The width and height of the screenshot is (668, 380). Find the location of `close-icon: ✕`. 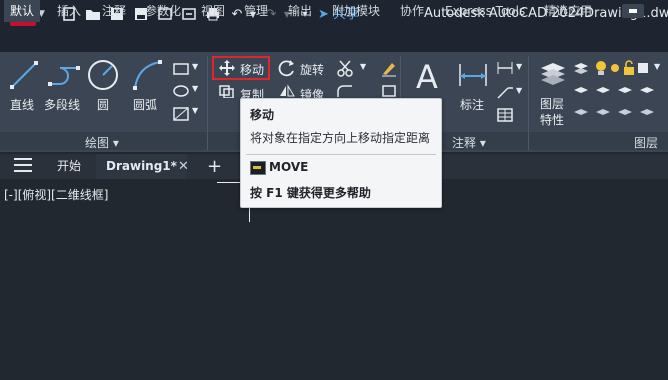

close-icon: ✕ is located at coordinates (183, 166).